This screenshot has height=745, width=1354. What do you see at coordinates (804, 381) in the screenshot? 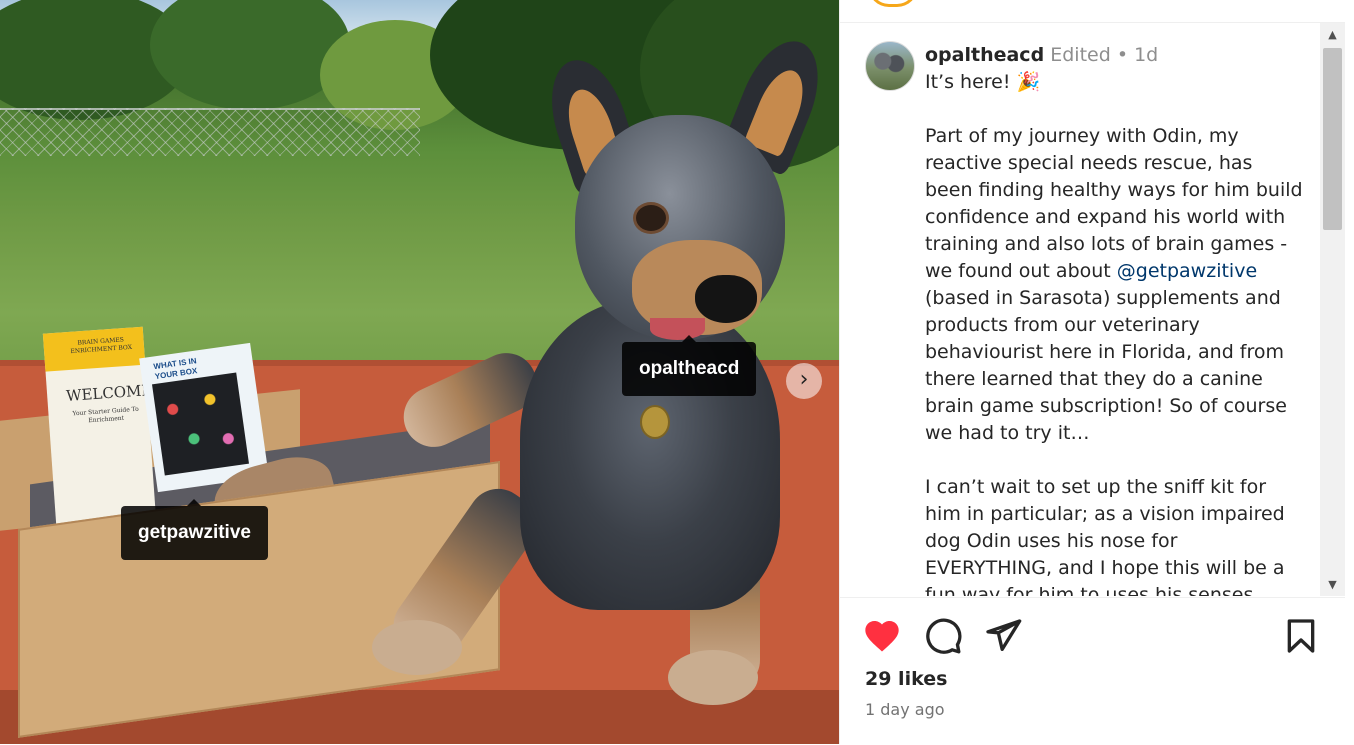
I see `chevron-right-icon: ›` at bounding box center [804, 381].